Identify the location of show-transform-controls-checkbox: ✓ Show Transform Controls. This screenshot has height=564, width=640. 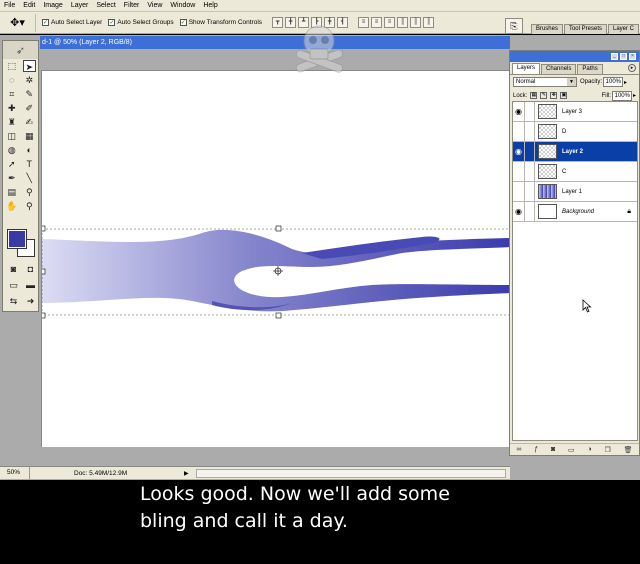
(220, 22).